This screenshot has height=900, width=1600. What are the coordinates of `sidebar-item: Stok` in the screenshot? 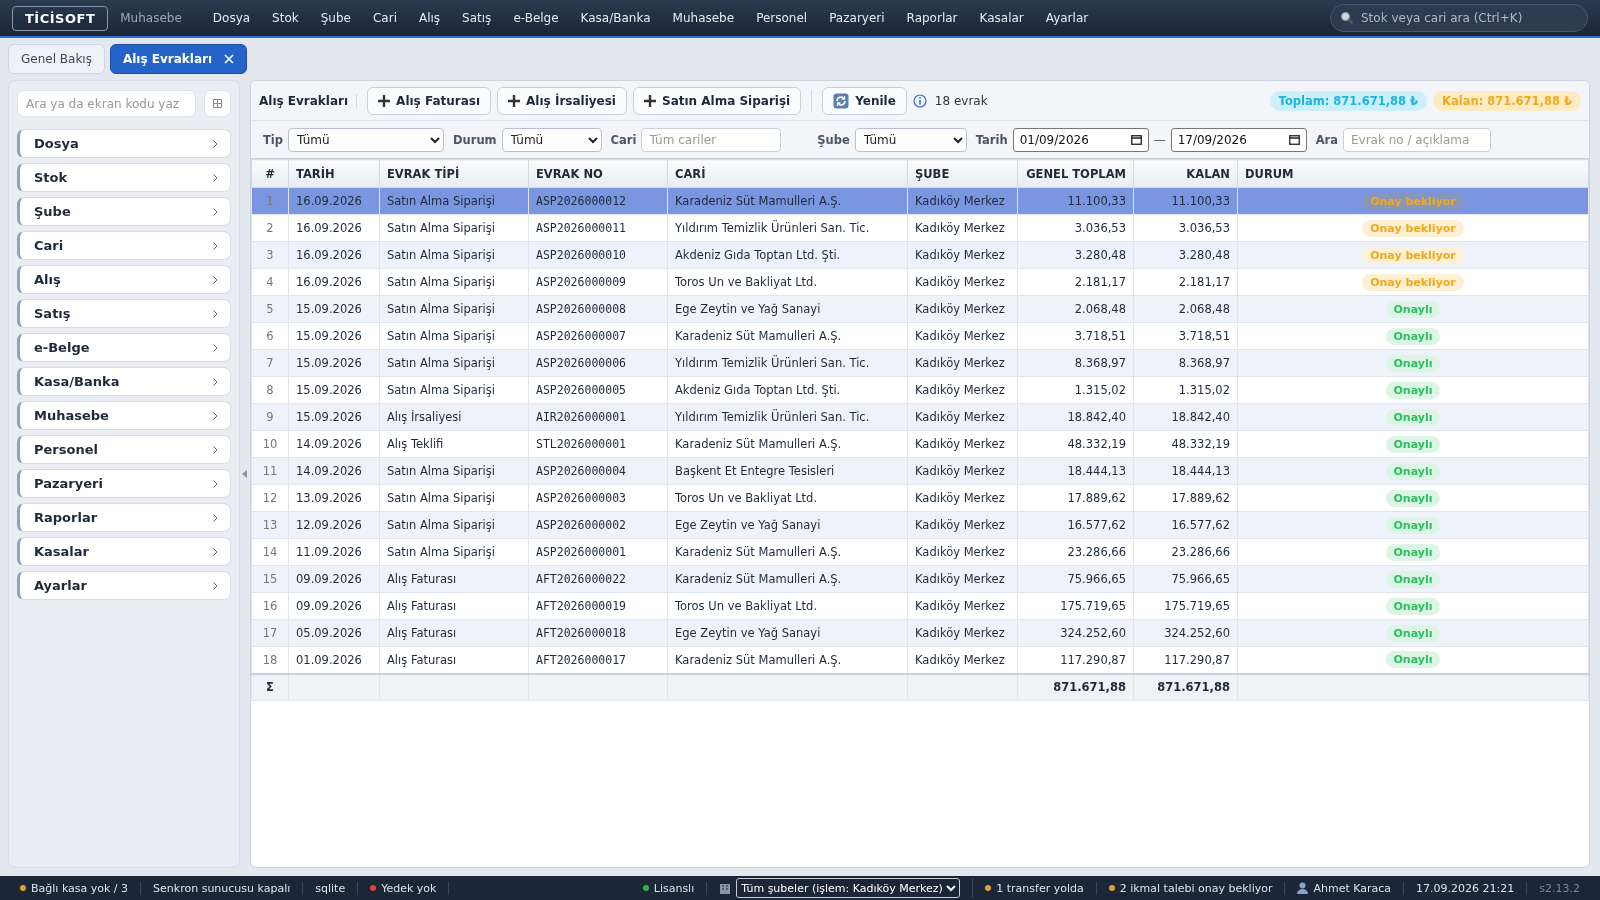 It's located at (124, 177).